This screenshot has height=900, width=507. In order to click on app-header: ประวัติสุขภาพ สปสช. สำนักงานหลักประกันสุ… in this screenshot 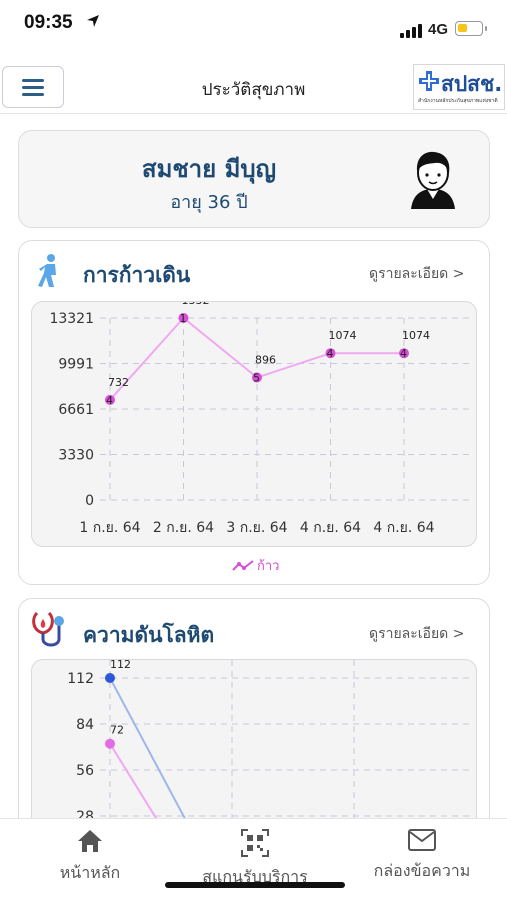, I will do `click(253, 87)`.